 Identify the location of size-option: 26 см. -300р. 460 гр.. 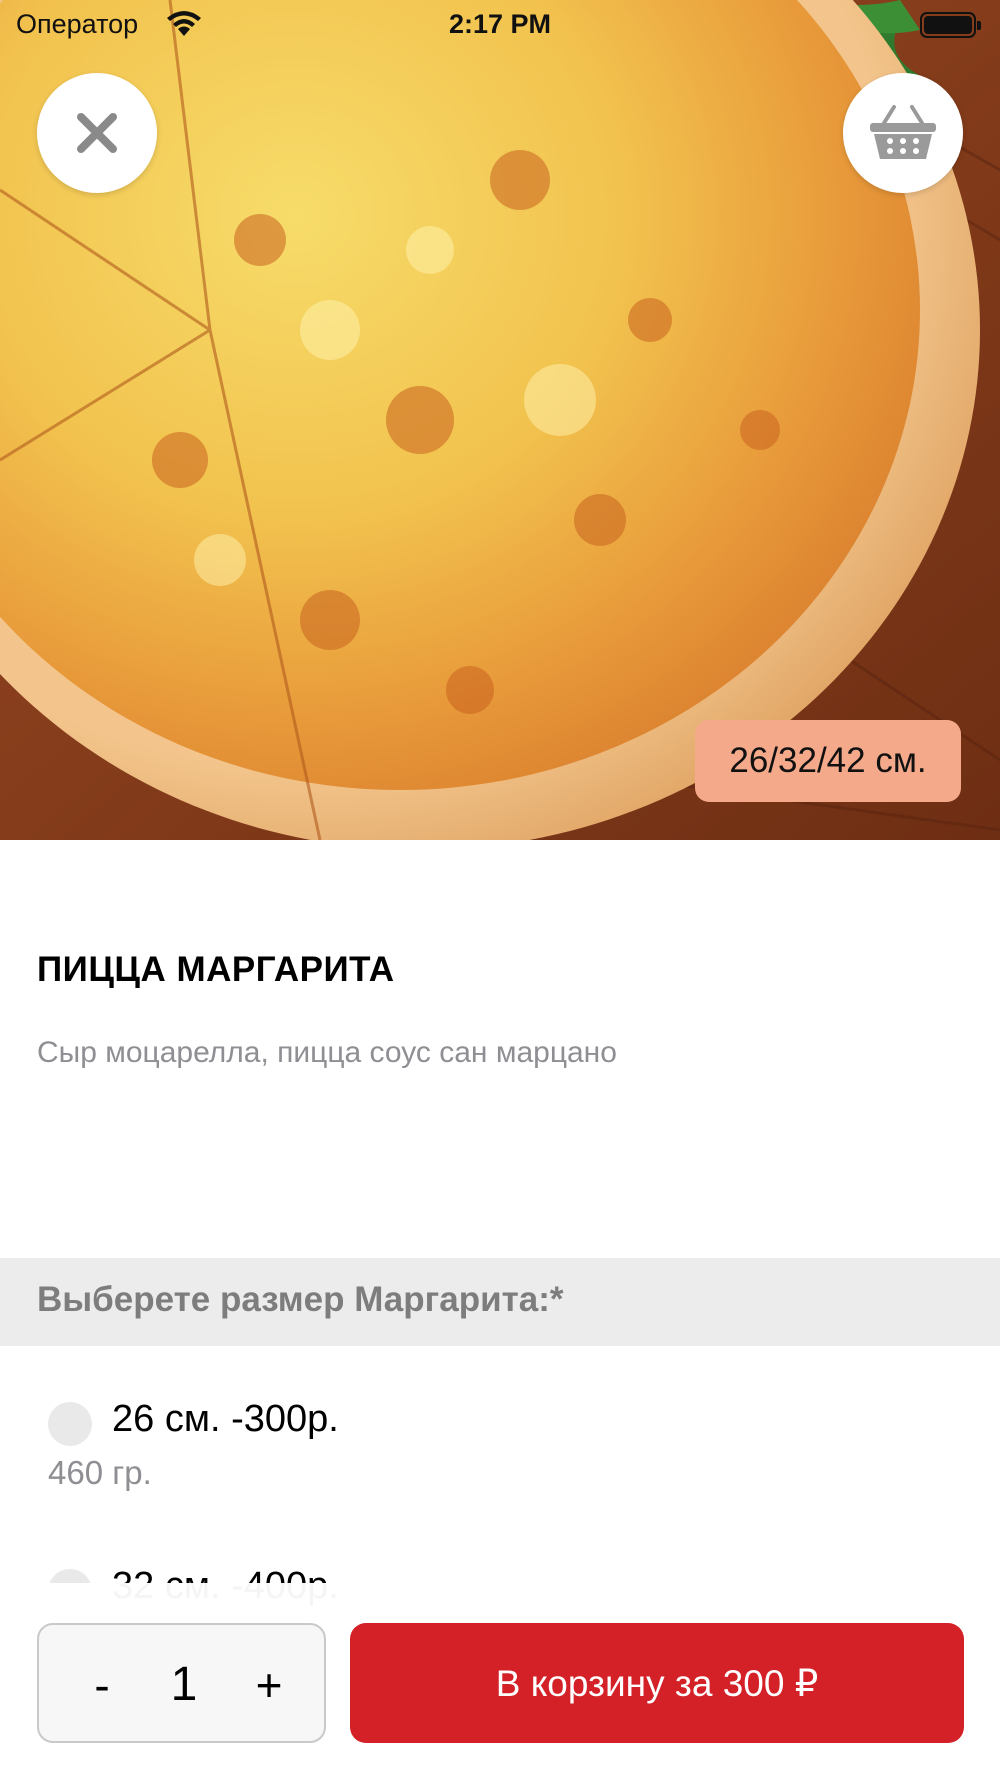
(498, 1448).